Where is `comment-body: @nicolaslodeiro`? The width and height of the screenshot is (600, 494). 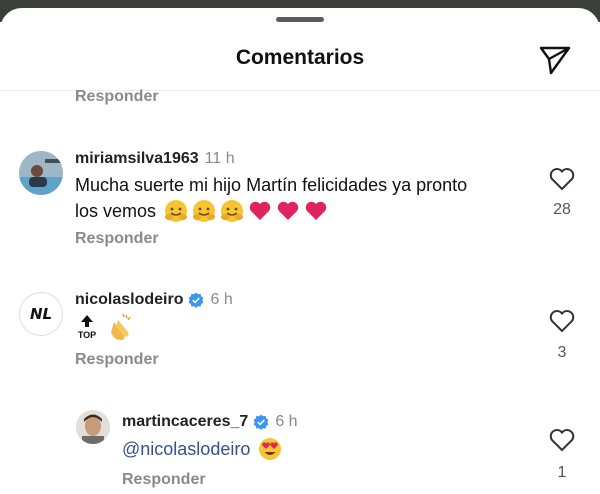 comment-body: @nicolaslodeiro is located at coordinates (204, 449).